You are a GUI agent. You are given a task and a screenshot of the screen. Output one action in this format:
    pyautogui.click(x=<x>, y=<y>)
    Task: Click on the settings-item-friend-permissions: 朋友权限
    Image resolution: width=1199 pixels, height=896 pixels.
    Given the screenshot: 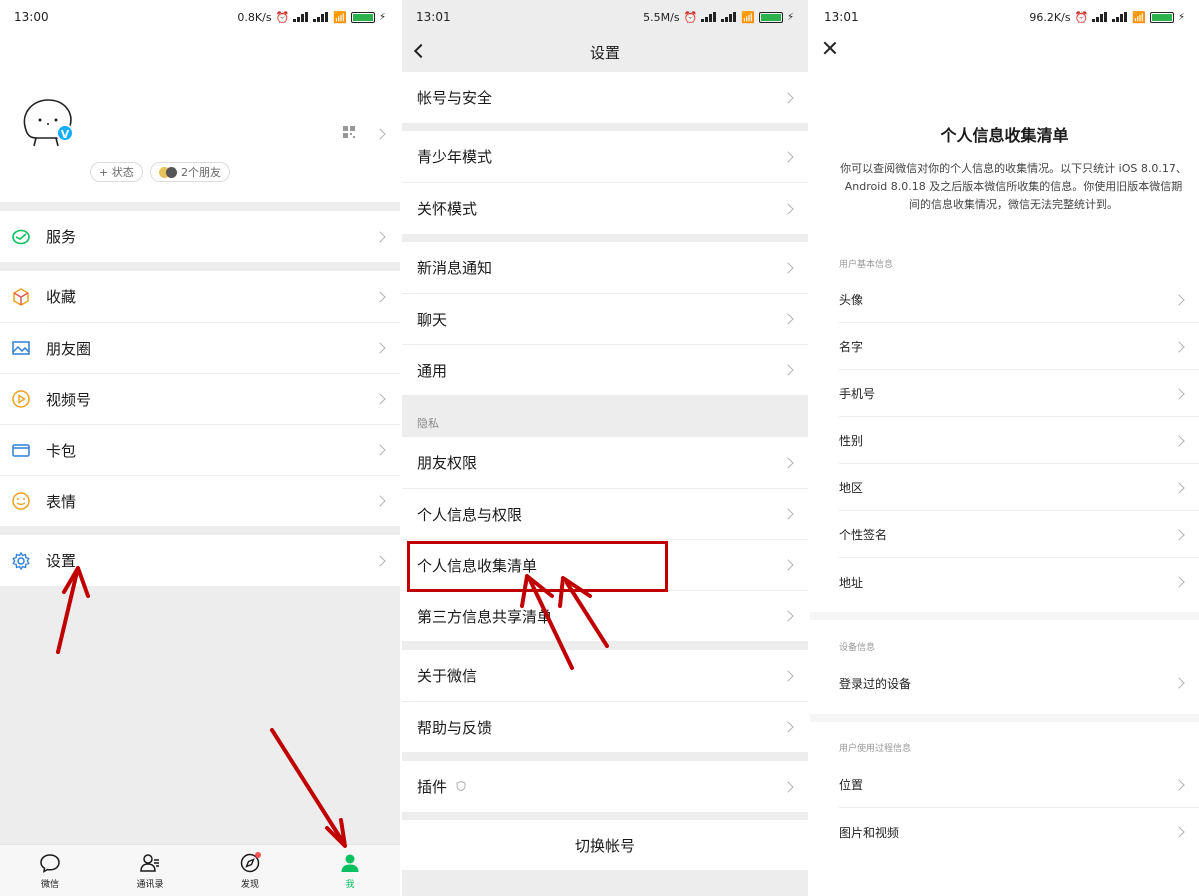 What is the action you would take?
    pyautogui.click(x=605, y=462)
    